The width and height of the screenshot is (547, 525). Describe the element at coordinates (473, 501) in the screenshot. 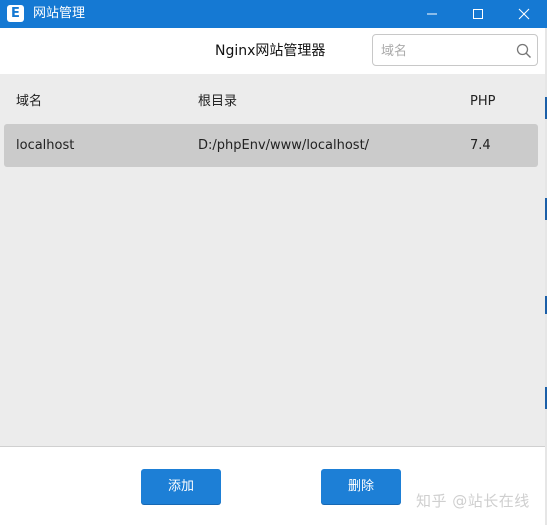

I see `watermark: 知乎 @站长在线` at that location.